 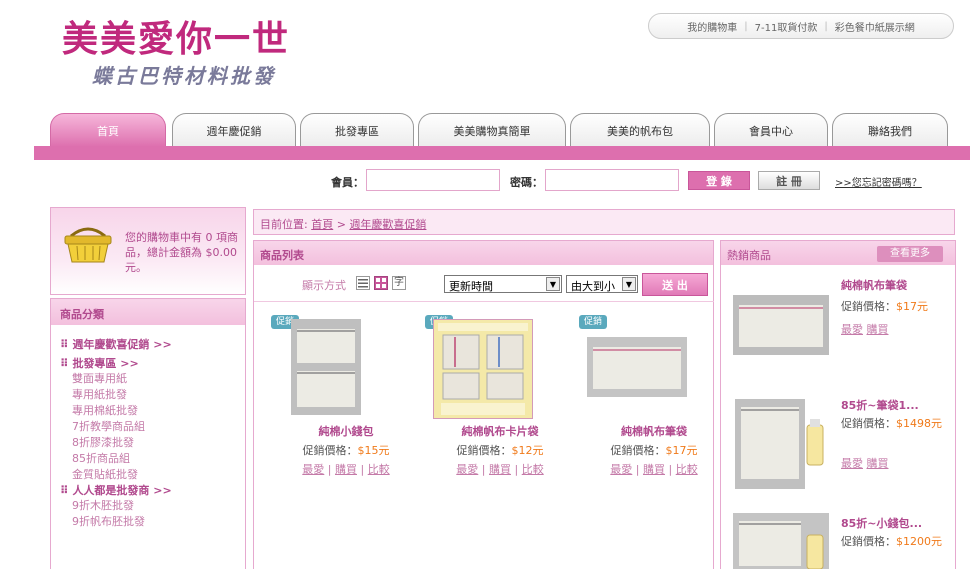 I want to click on password-input, so click(x=612, y=180).